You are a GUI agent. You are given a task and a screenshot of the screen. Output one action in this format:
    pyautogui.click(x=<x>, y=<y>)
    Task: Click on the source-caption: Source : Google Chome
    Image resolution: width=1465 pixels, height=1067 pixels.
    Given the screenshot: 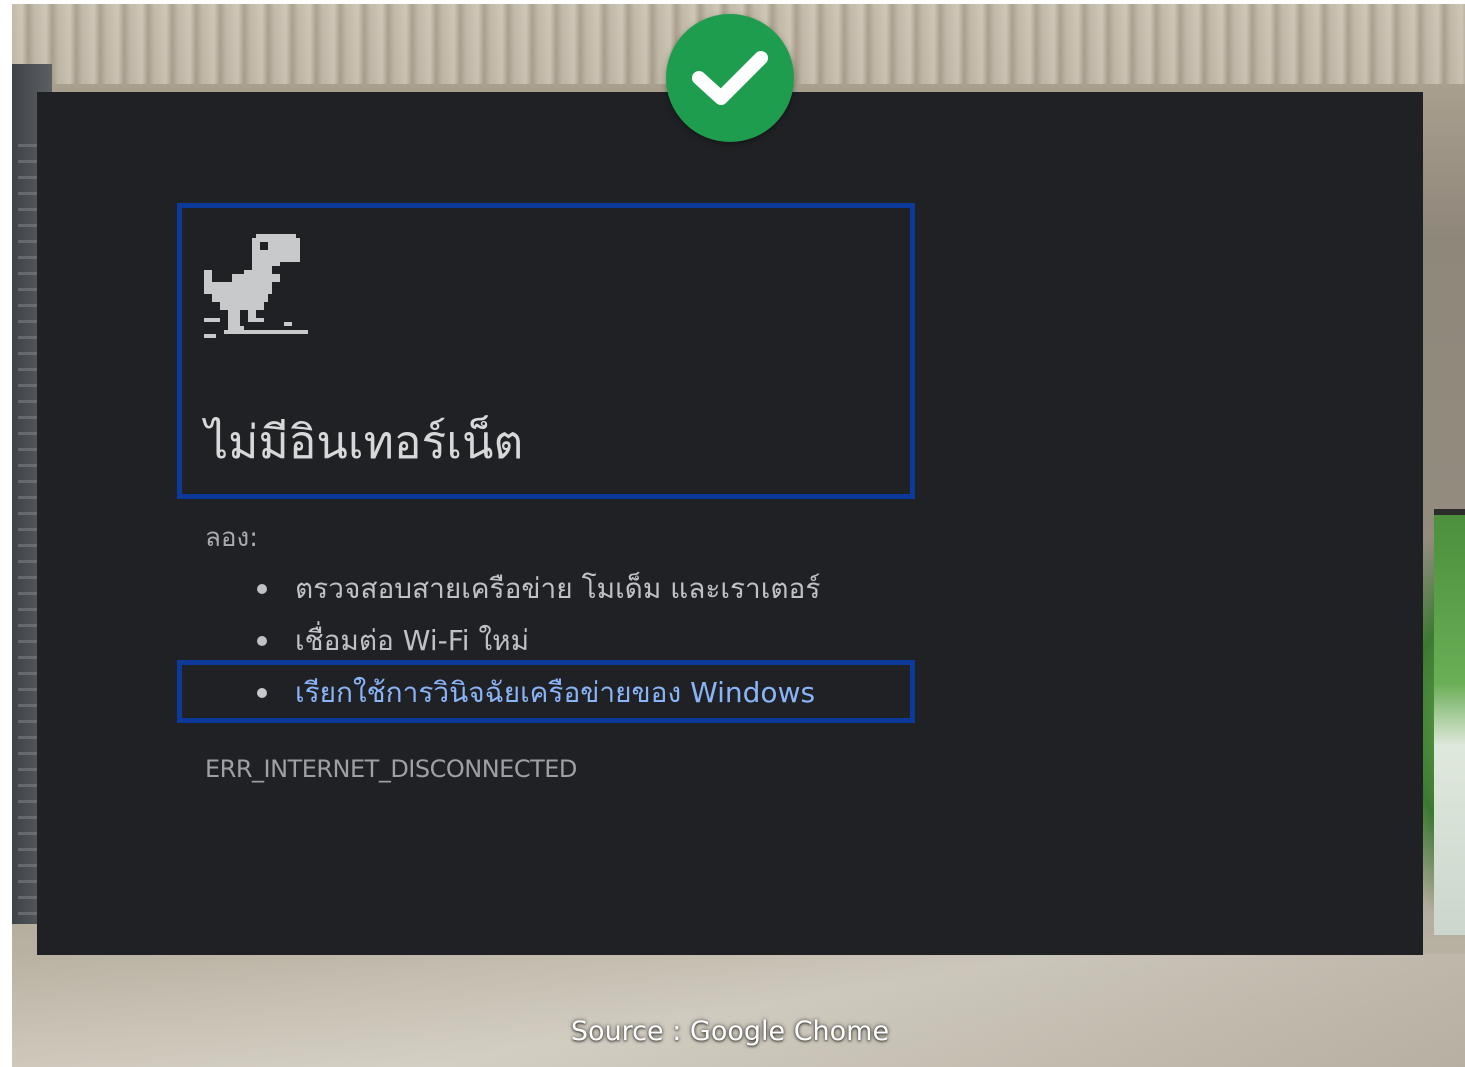 What is the action you would take?
    pyautogui.click(x=730, y=1031)
    